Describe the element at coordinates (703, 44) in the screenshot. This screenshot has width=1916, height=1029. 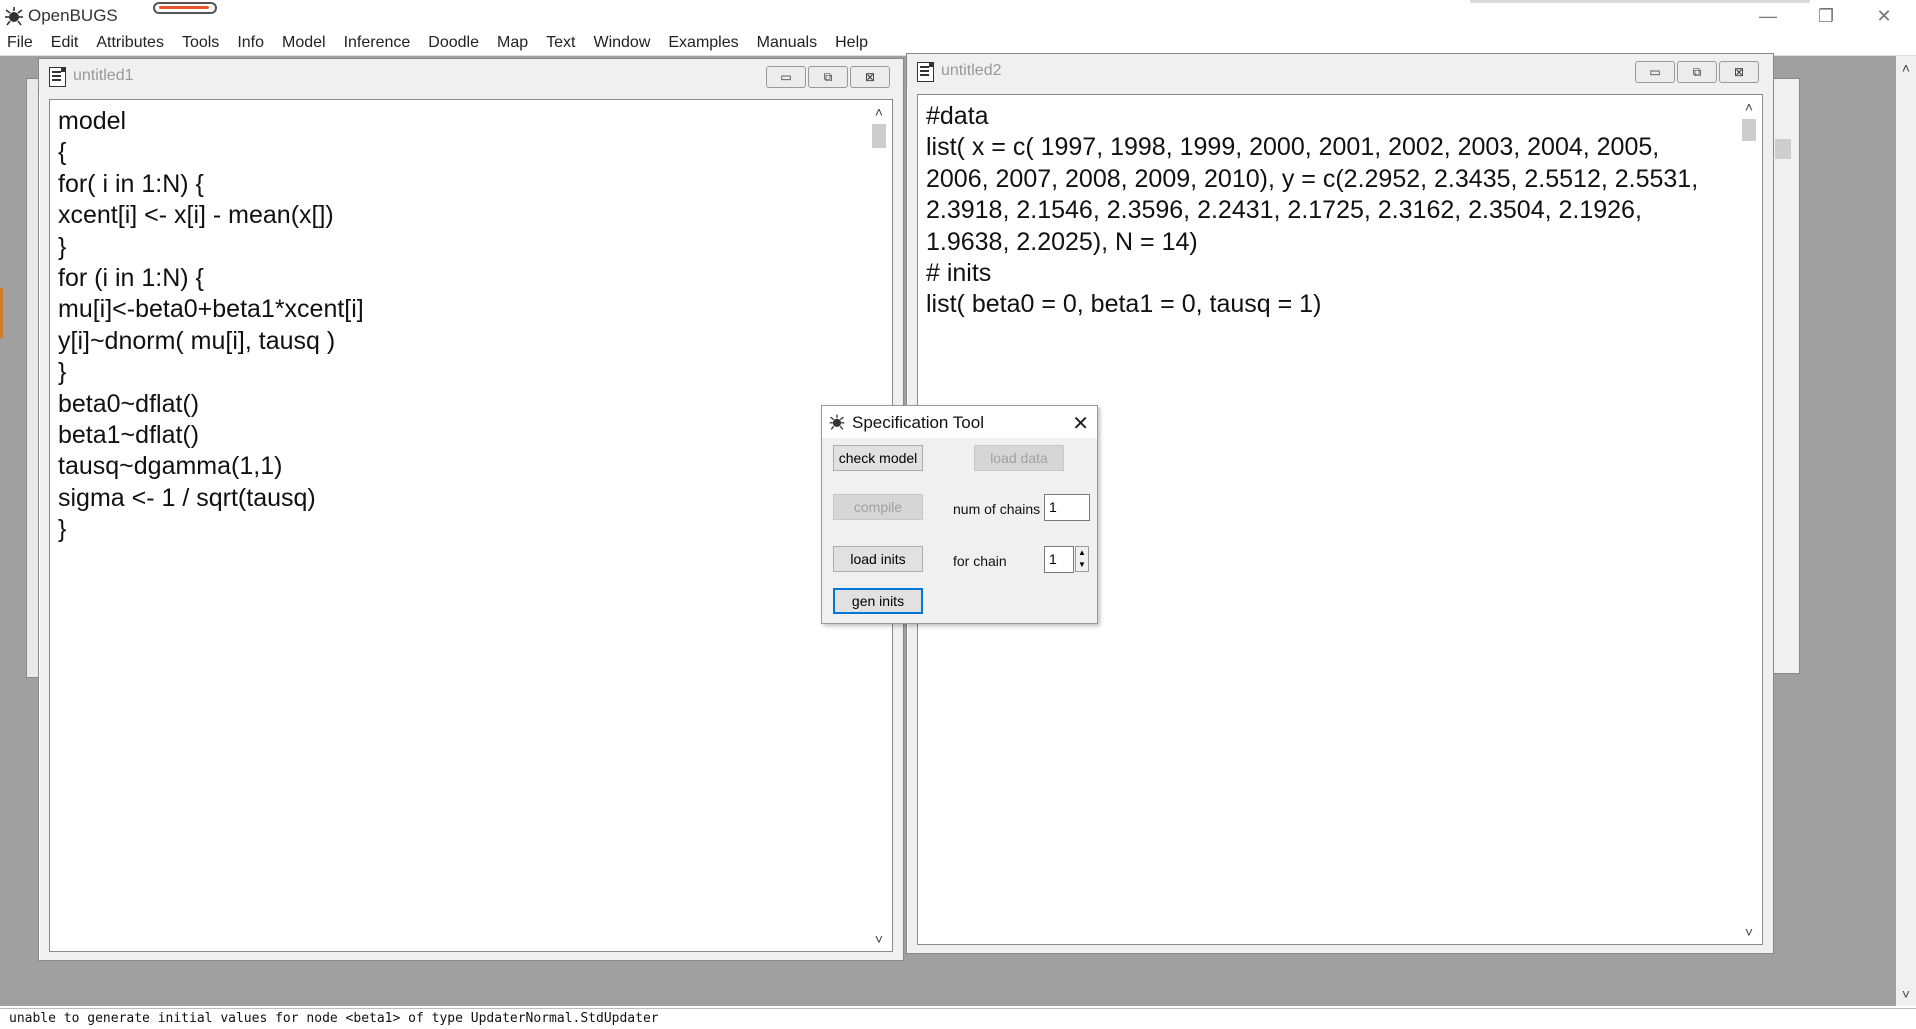
I see `menu-examples: Examples` at that location.